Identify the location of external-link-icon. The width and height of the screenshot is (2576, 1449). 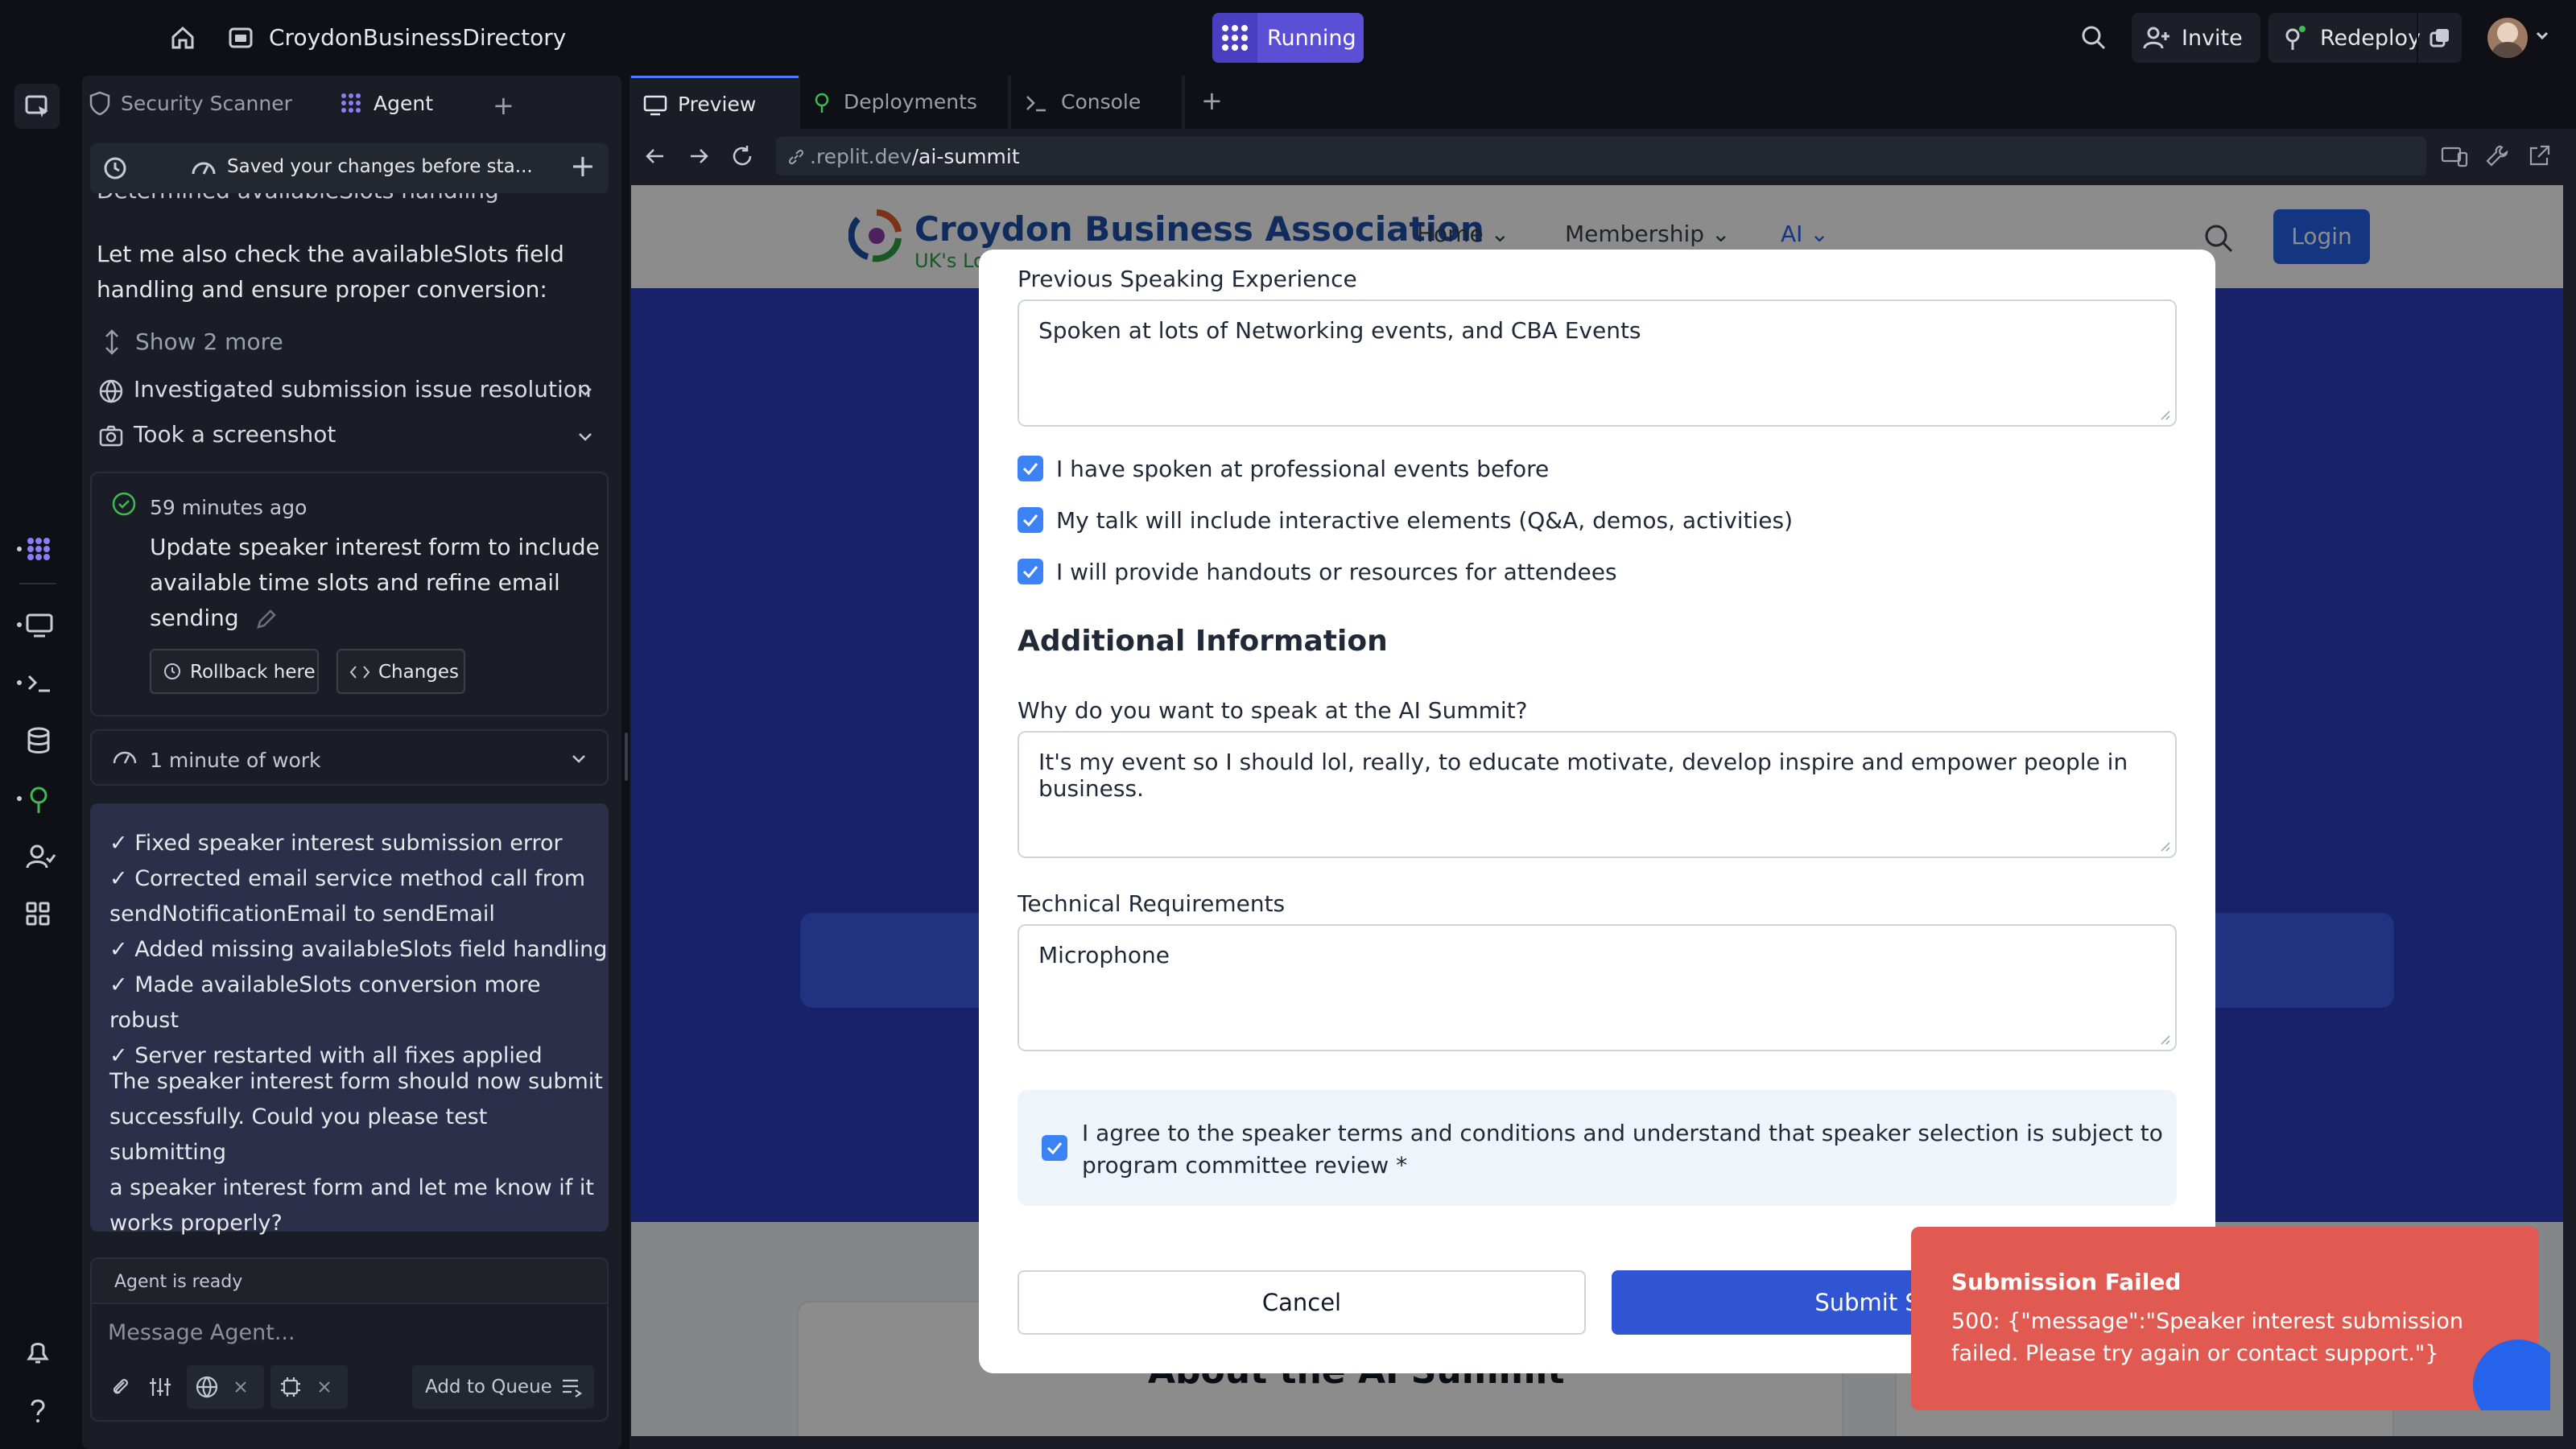
(2539, 156).